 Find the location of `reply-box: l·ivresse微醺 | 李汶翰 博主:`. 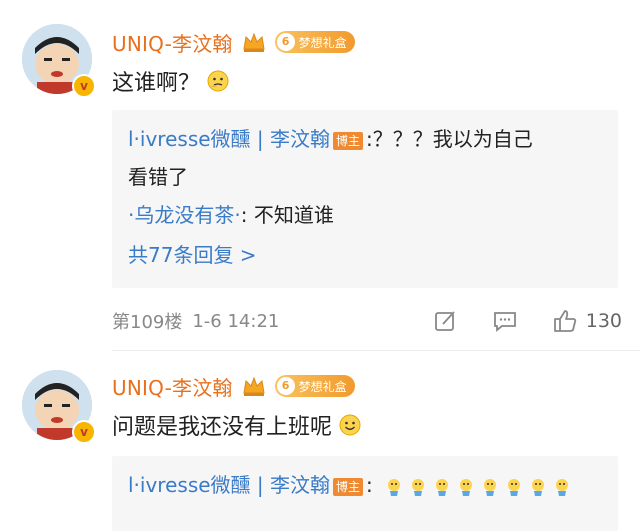

reply-box: l·ivresse微醺 | 李汶翰 博主: is located at coordinates (365, 493).